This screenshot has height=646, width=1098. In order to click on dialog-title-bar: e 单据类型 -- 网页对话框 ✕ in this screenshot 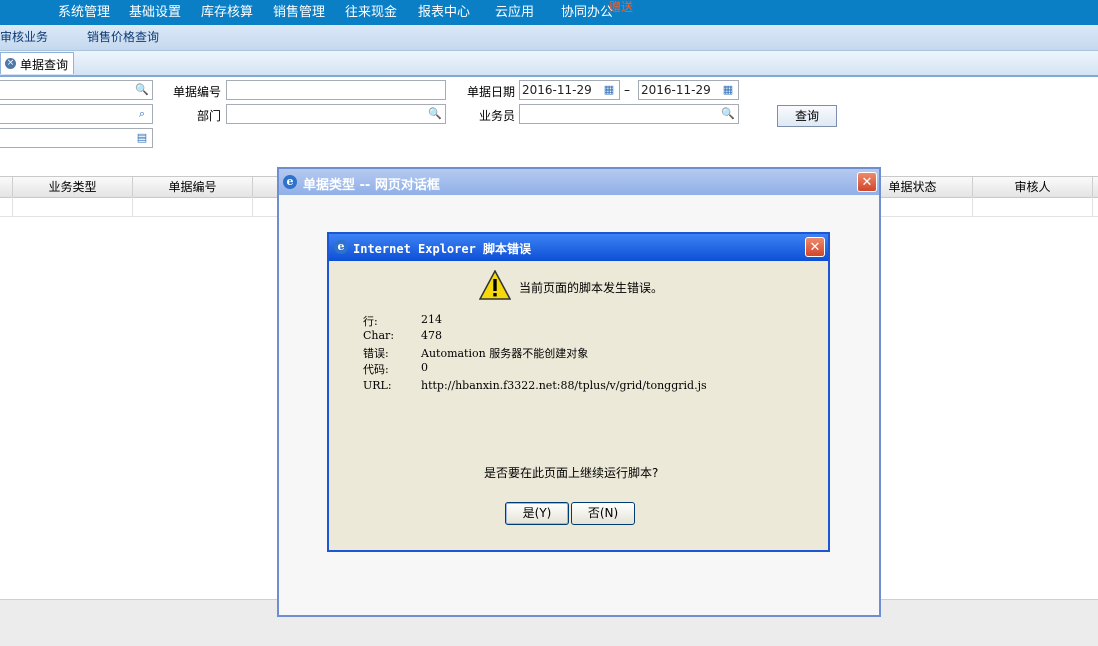, I will do `click(579, 182)`.